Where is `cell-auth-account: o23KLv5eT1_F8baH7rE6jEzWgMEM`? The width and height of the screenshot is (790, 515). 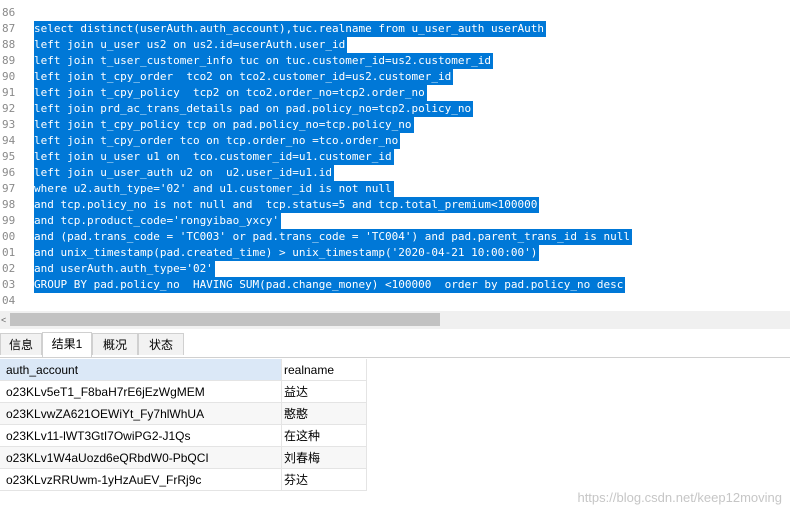 cell-auth-account: o23KLv5eT1_F8baH7rE6jEzWgMEM is located at coordinates (141, 392).